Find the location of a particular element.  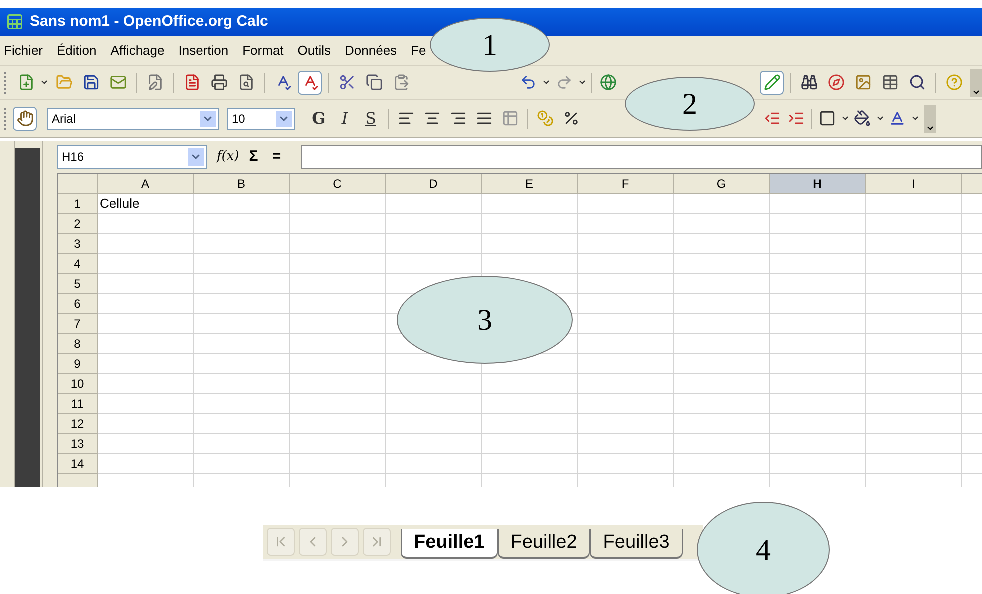

sheet-tab: Feuille2 is located at coordinates (544, 544).